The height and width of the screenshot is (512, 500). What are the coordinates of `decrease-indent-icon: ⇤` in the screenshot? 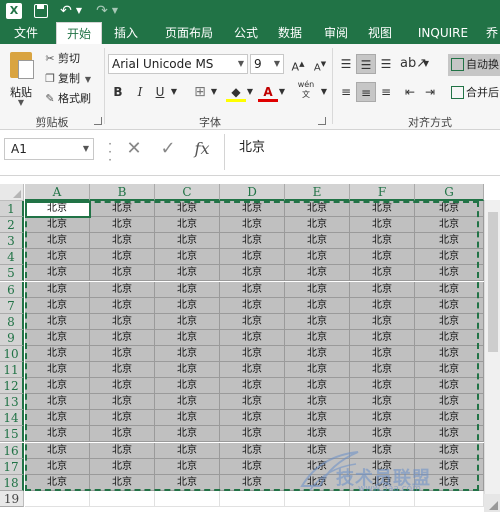 It's located at (410, 92).